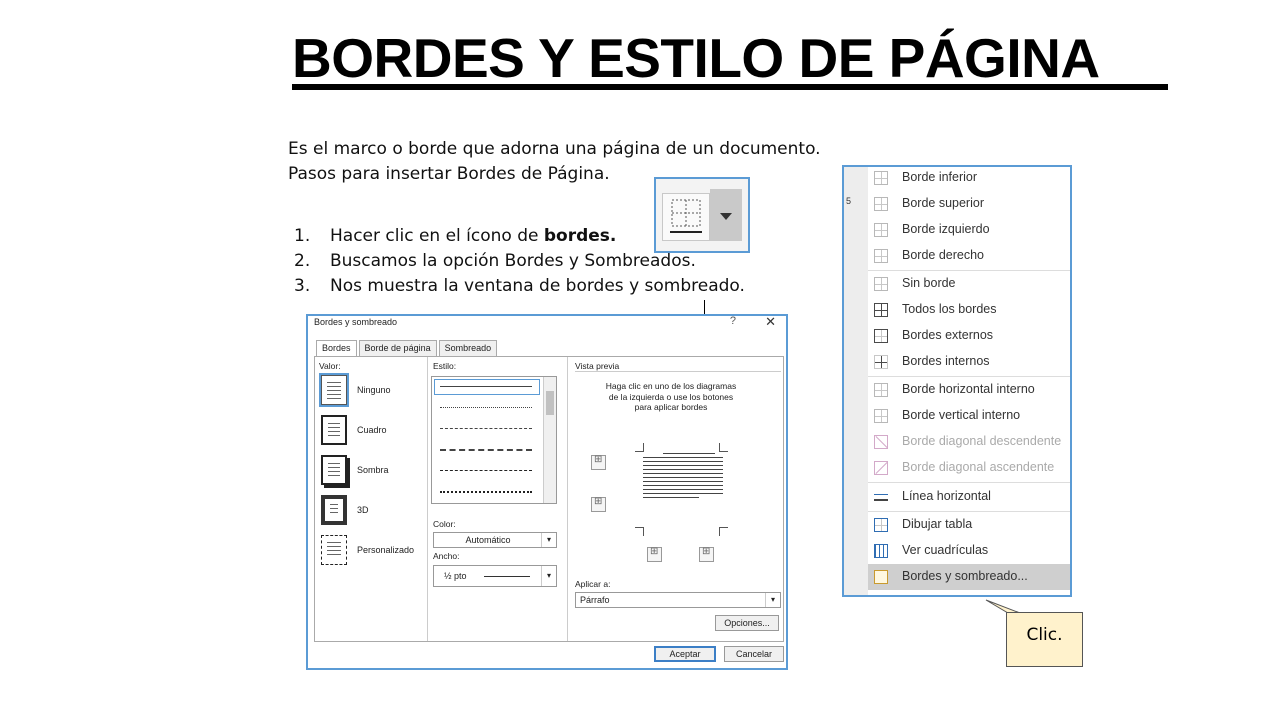 The image size is (1280, 720). I want to click on inside-horizontal-border-icon, so click(881, 390).